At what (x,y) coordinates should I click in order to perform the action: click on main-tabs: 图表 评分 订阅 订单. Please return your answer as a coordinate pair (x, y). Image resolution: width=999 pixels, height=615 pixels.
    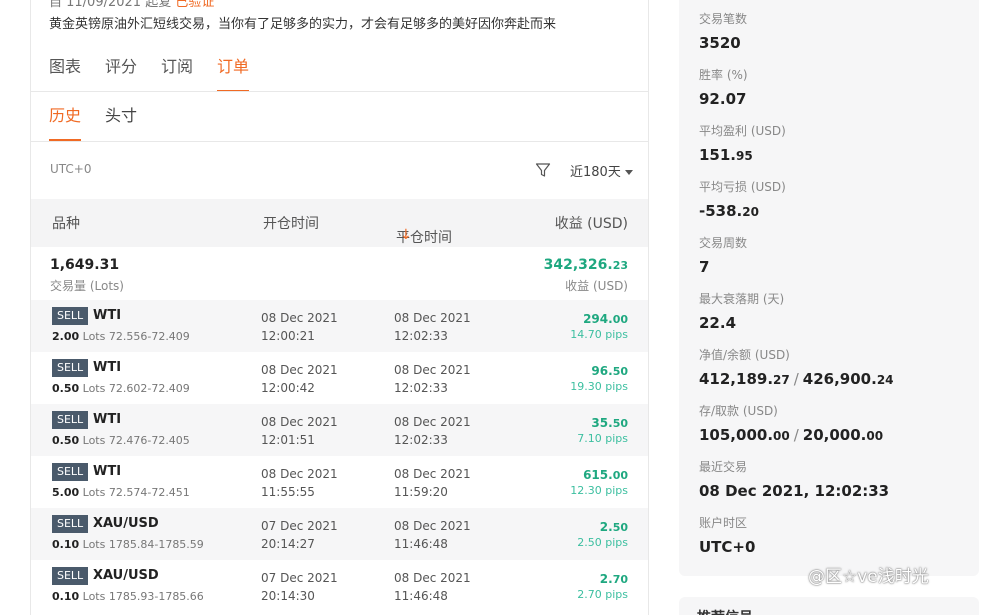
    Looking at the image, I should click on (161, 73).